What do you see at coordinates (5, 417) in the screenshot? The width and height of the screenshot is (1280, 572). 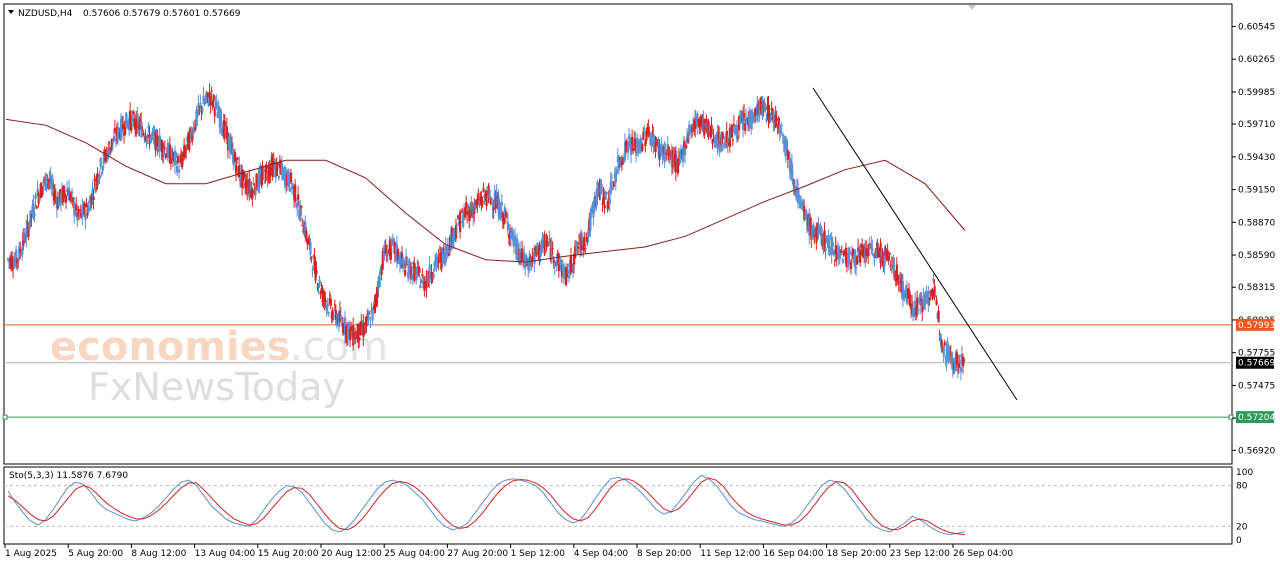 I see `support-handle-left` at bounding box center [5, 417].